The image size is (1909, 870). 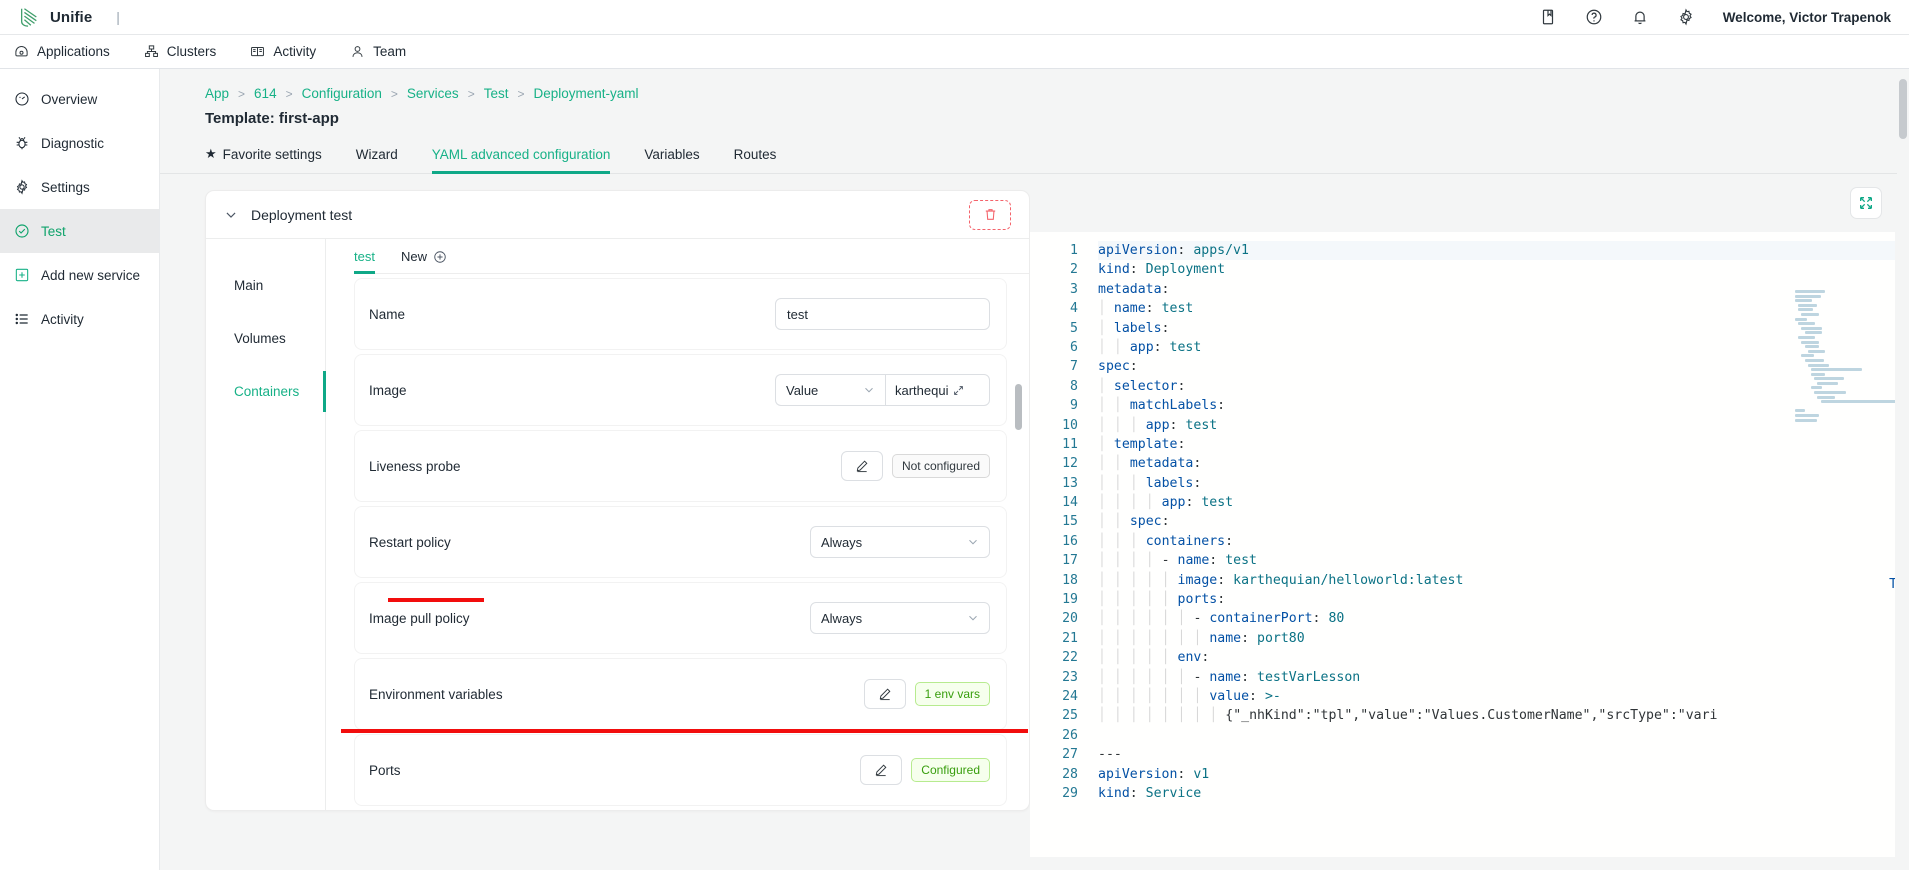 I want to click on edit-ports-button, so click(x=881, y=770).